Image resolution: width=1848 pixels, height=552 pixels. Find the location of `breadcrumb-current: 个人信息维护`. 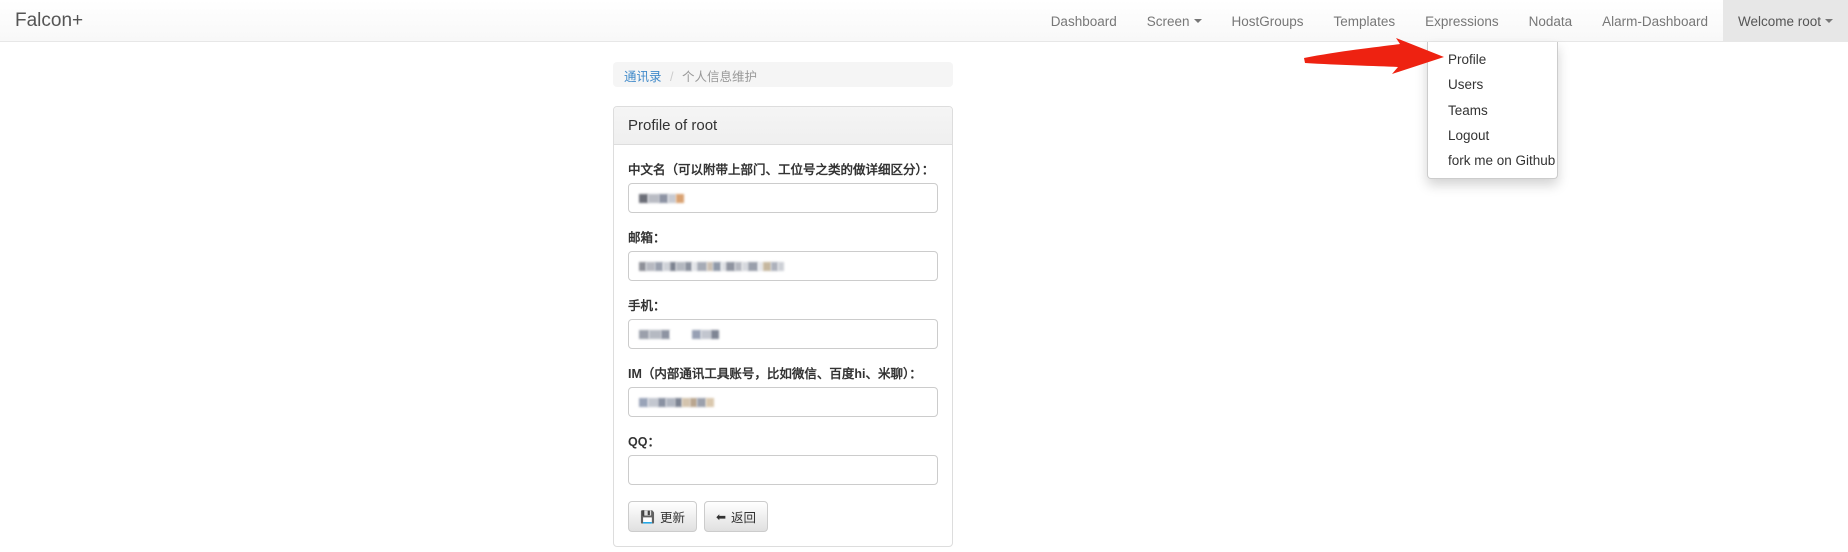

breadcrumb-current: 个人信息维护 is located at coordinates (719, 77).